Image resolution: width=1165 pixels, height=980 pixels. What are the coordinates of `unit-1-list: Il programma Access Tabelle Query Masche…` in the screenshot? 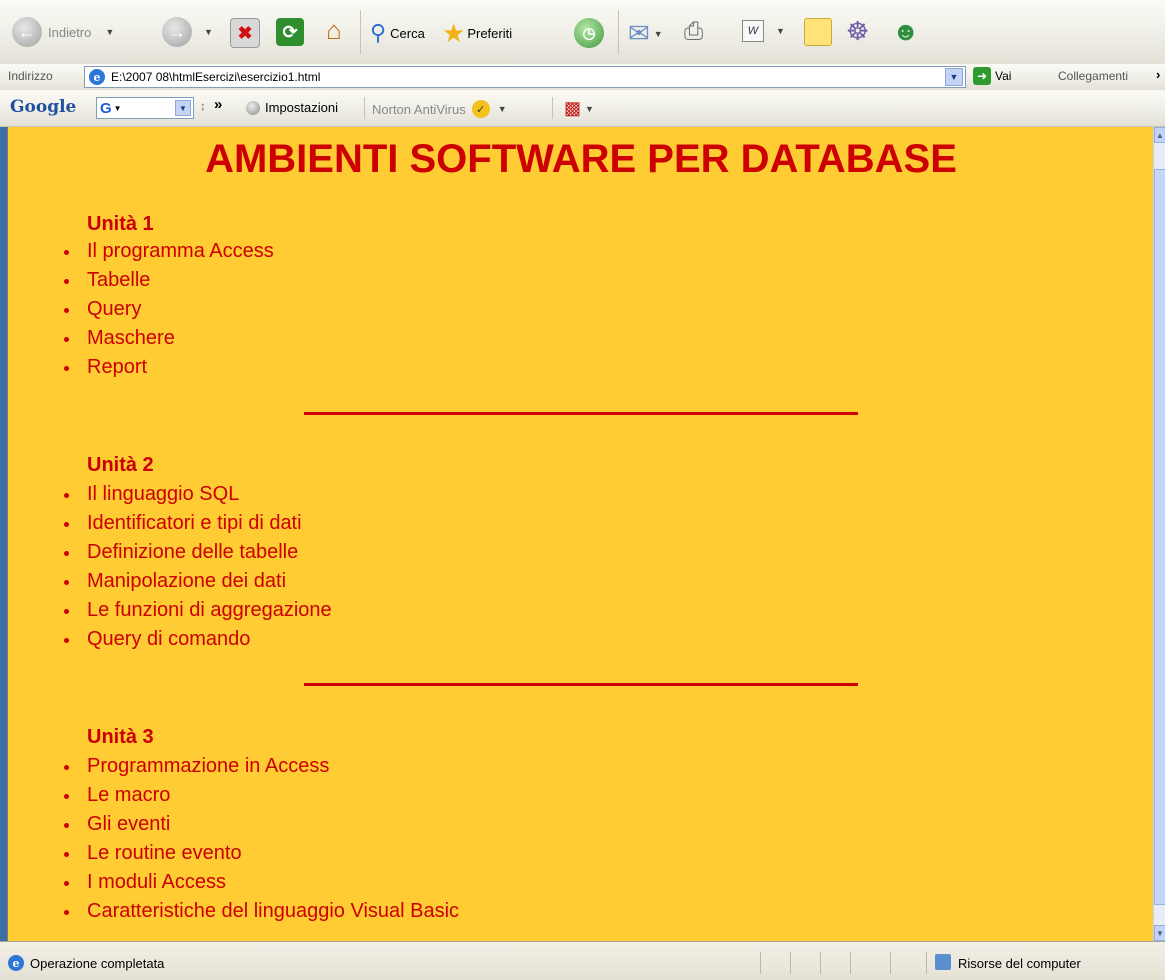 It's located at (169, 309).